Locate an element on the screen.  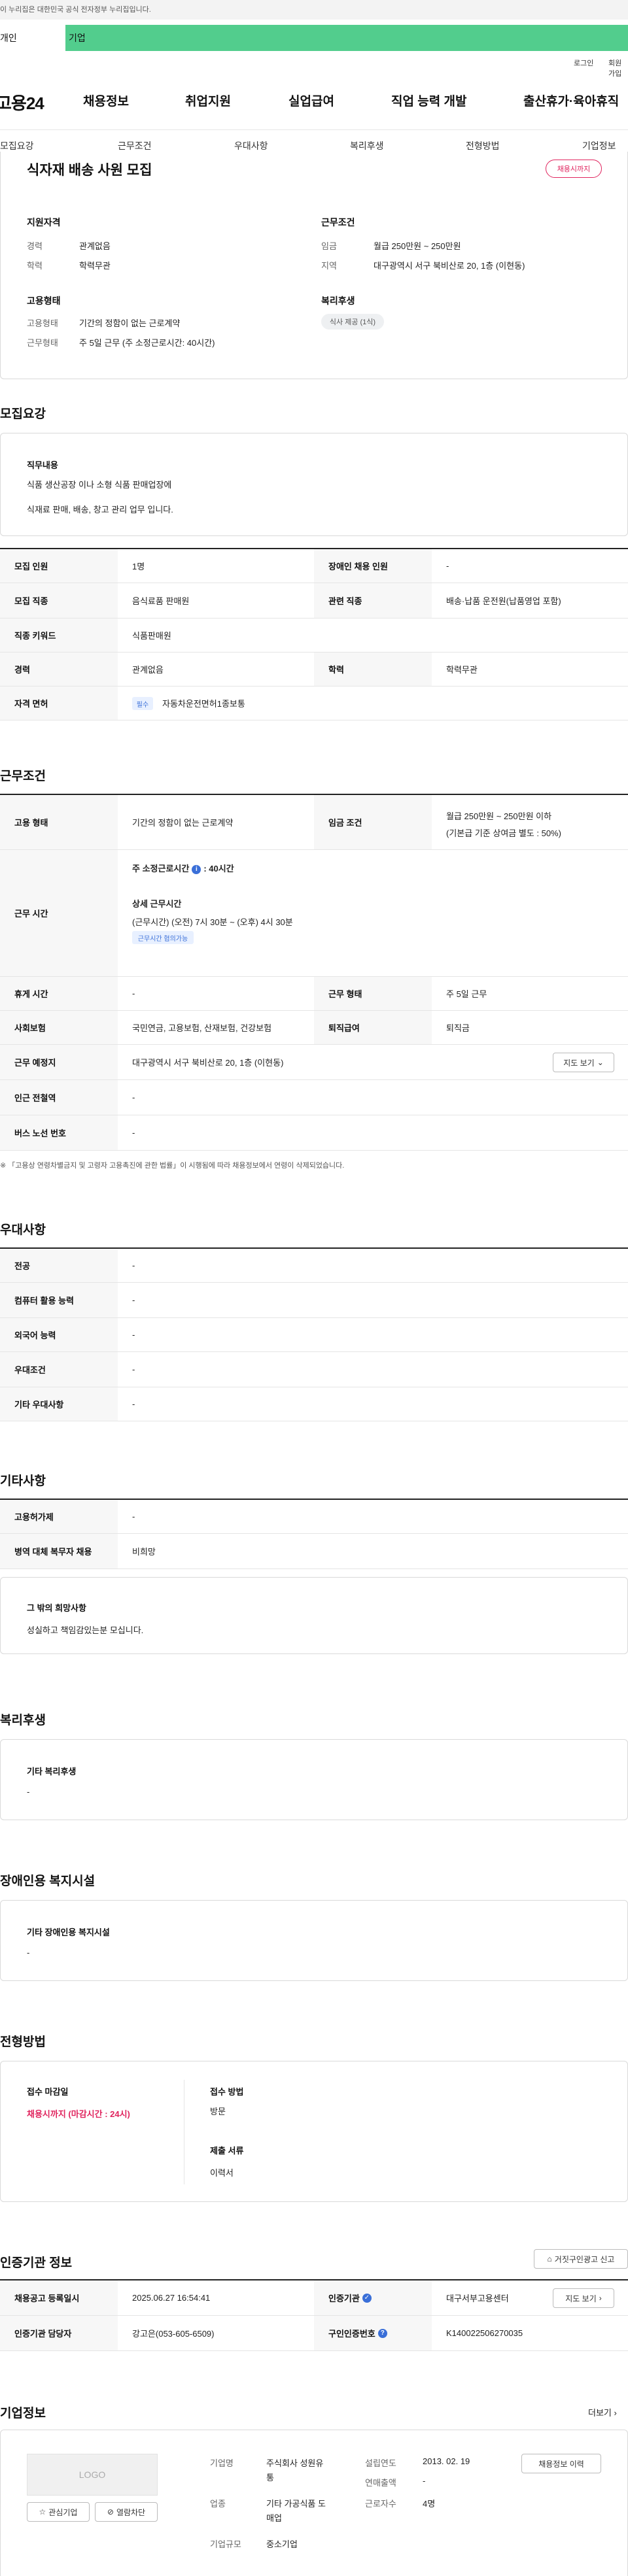
more-link-label: 더보기 is located at coordinates (600, 2413).